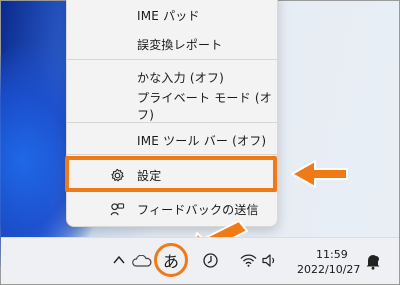 Image resolution: width=400 pixels, height=285 pixels. Describe the element at coordinates (332, 254) in the screenshot. I see `clock-time: 11:59` at that location.